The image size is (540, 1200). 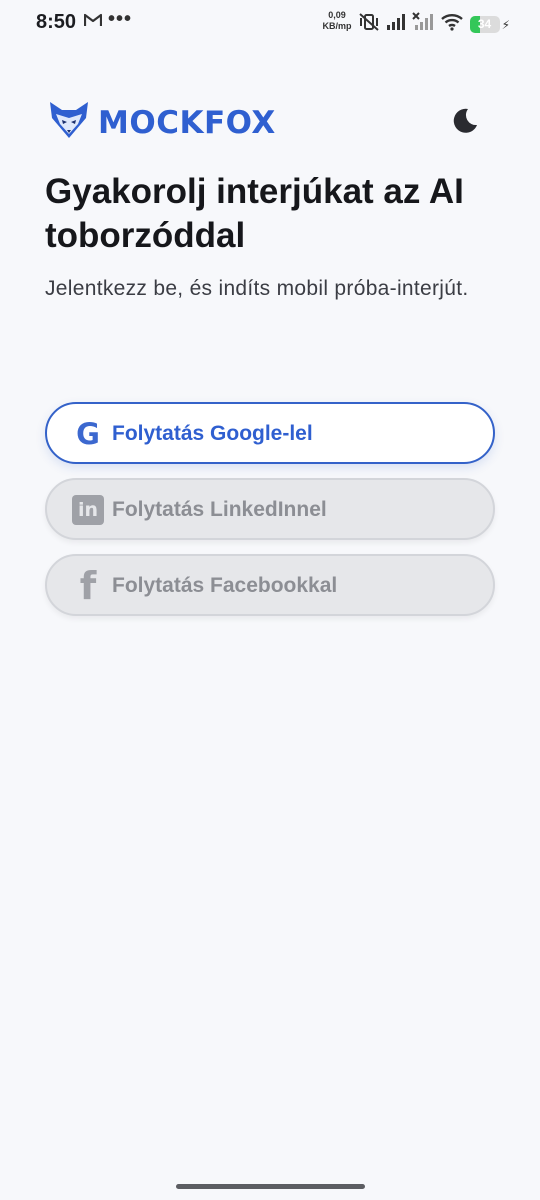 I want to click on linkedin-icon: in, so click(x=88, y=510).